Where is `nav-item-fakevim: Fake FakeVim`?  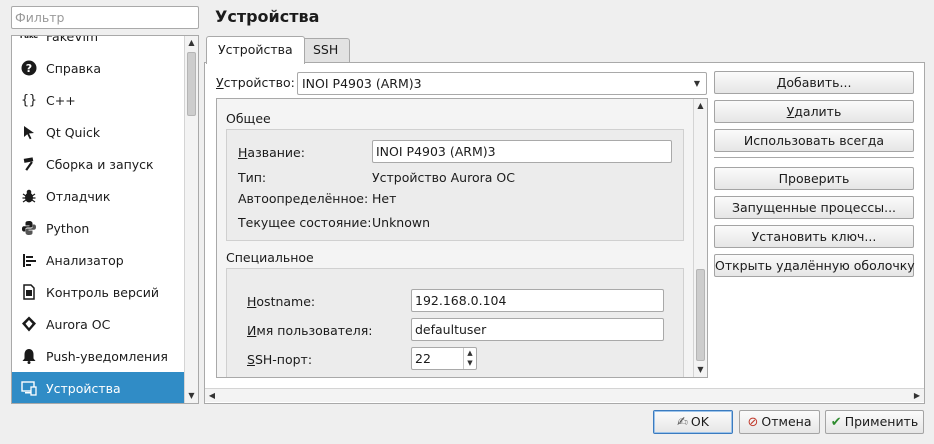 nav-item-fakevim: Fake FakeVim is located at coordinates (98, 43).